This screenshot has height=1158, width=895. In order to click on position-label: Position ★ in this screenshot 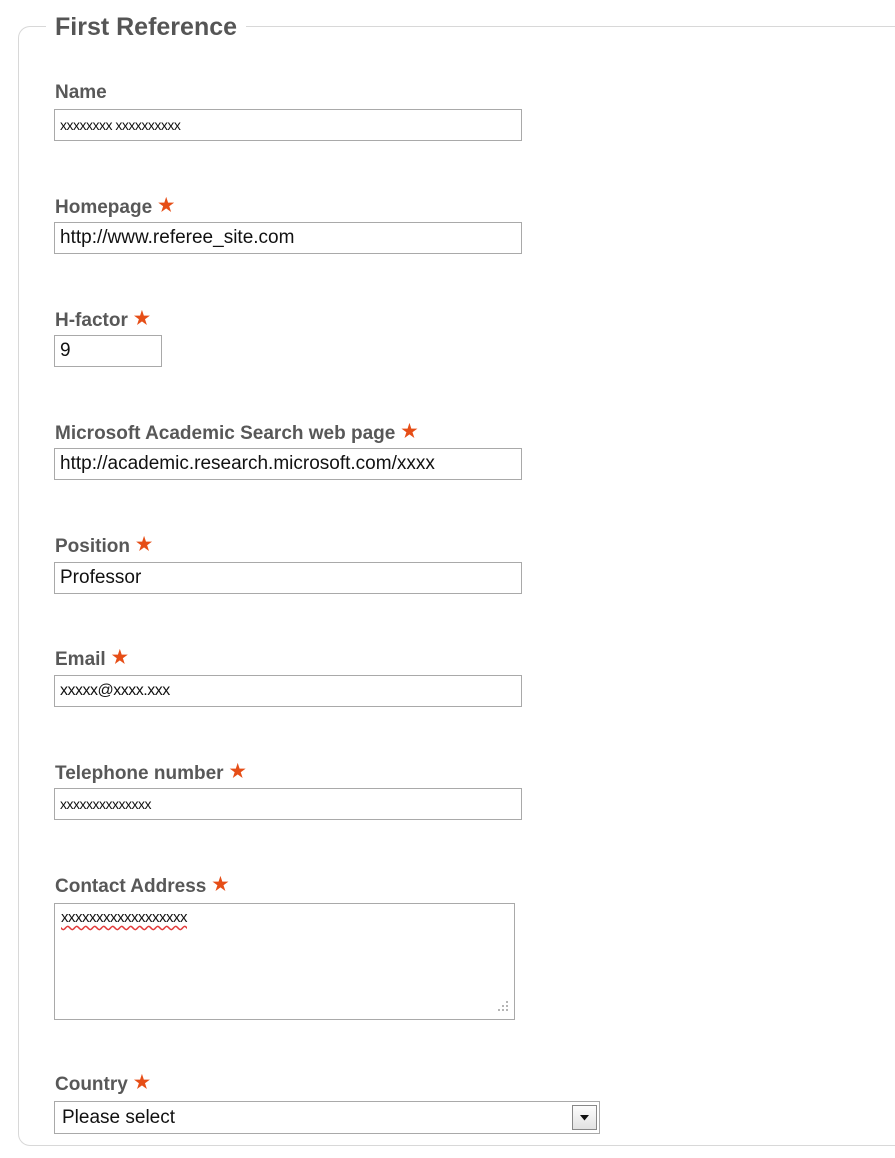, I will do `click(104, 546)`.